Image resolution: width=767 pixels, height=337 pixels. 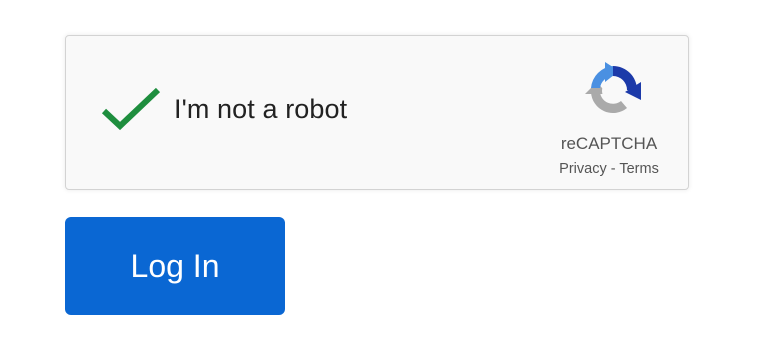 What do you see at coordinates (609, 169) in the screenshot?
I see `recaptcha-links: Privacy - Terms` at bounding box center [609, 169].